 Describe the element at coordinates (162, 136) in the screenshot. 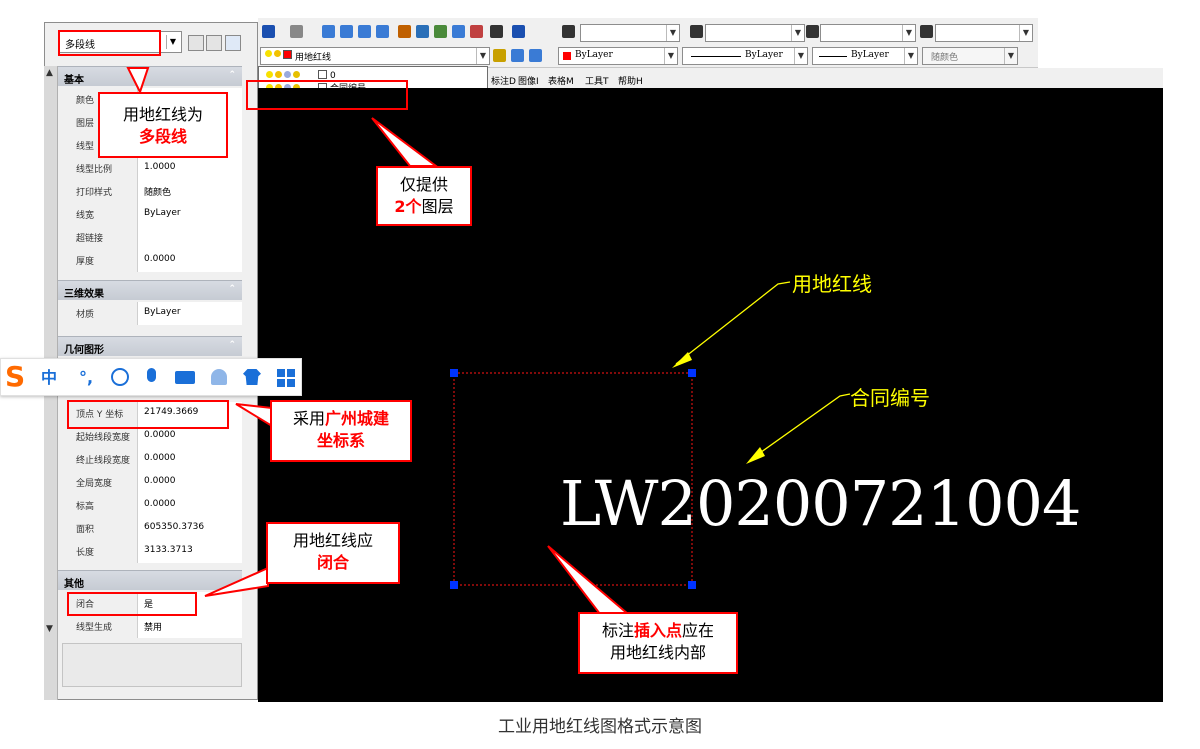

I see `callout-text-red: 多段线` at that location.